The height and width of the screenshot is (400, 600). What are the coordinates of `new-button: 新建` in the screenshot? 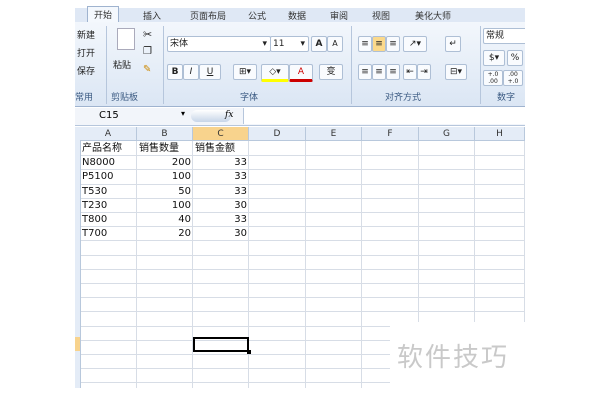 It's located at (86, 34).